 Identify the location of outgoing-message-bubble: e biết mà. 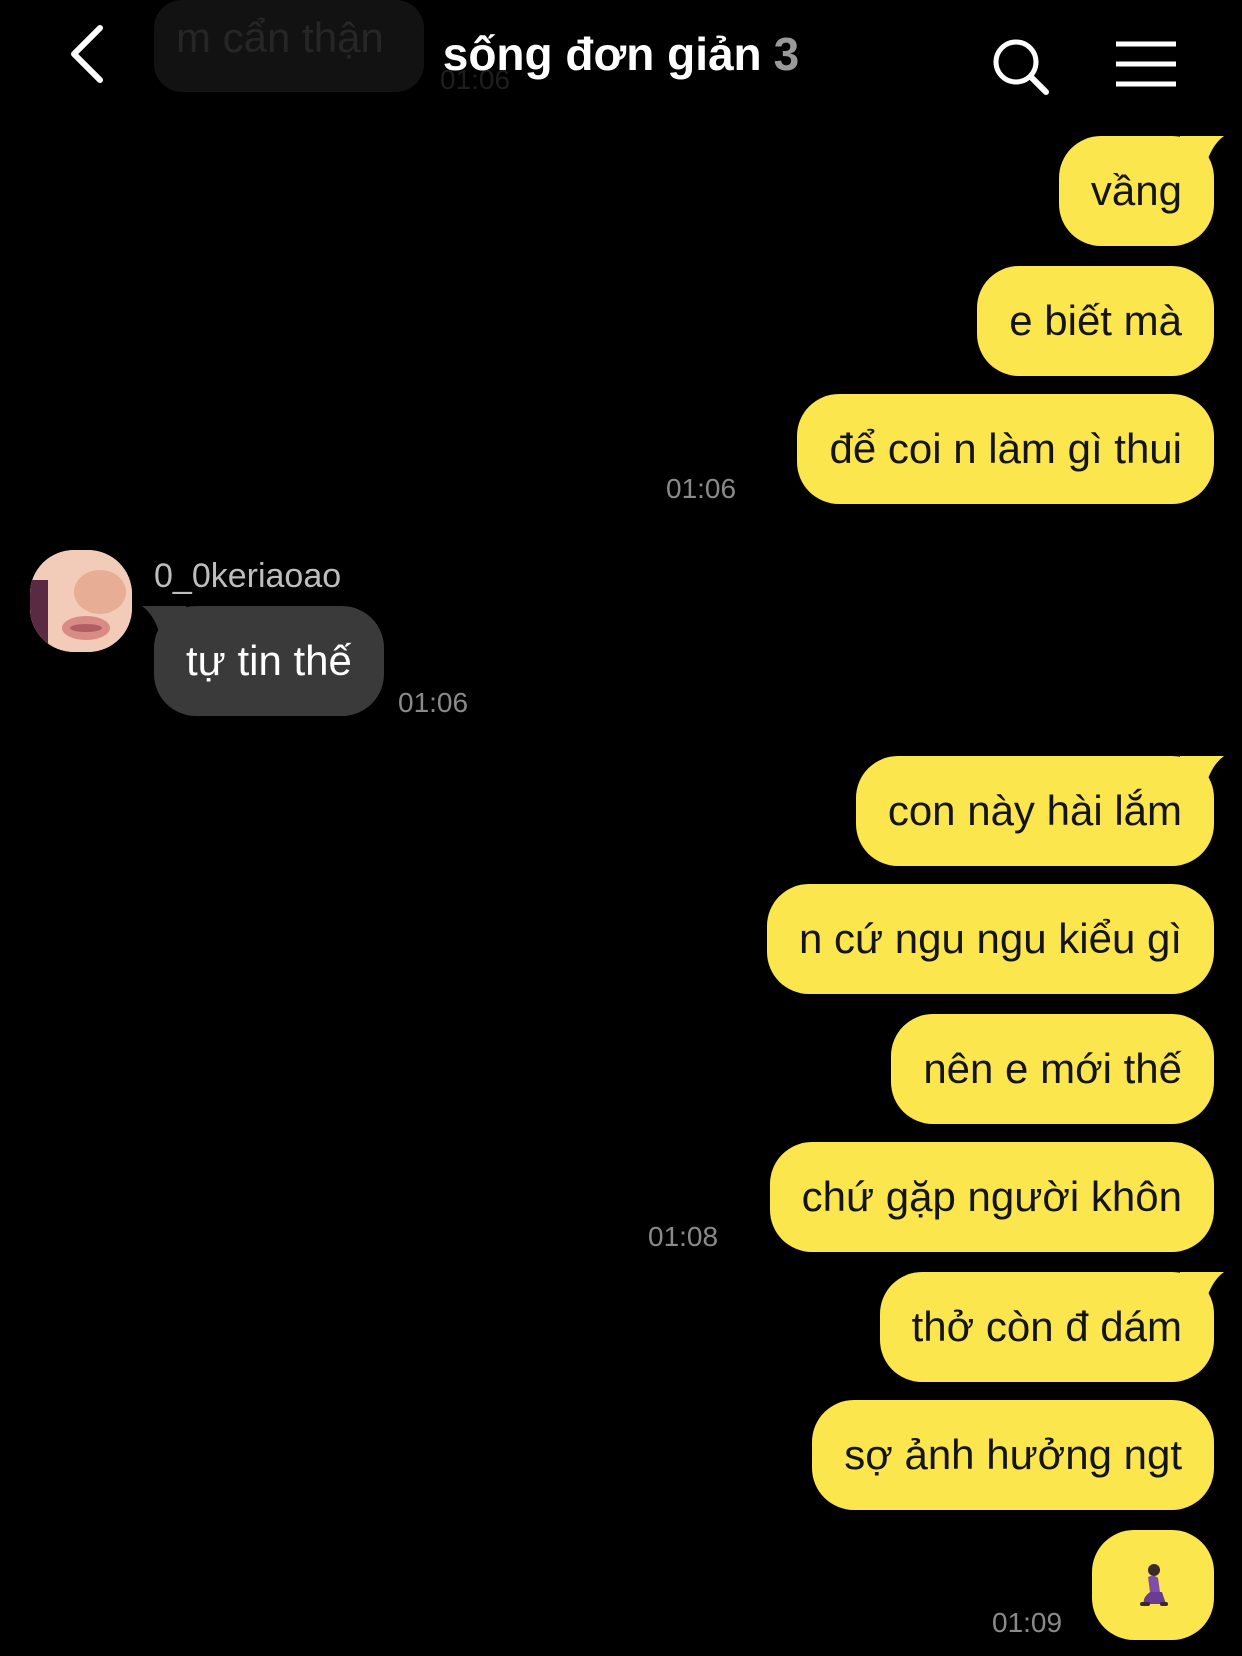
(1095, 321).